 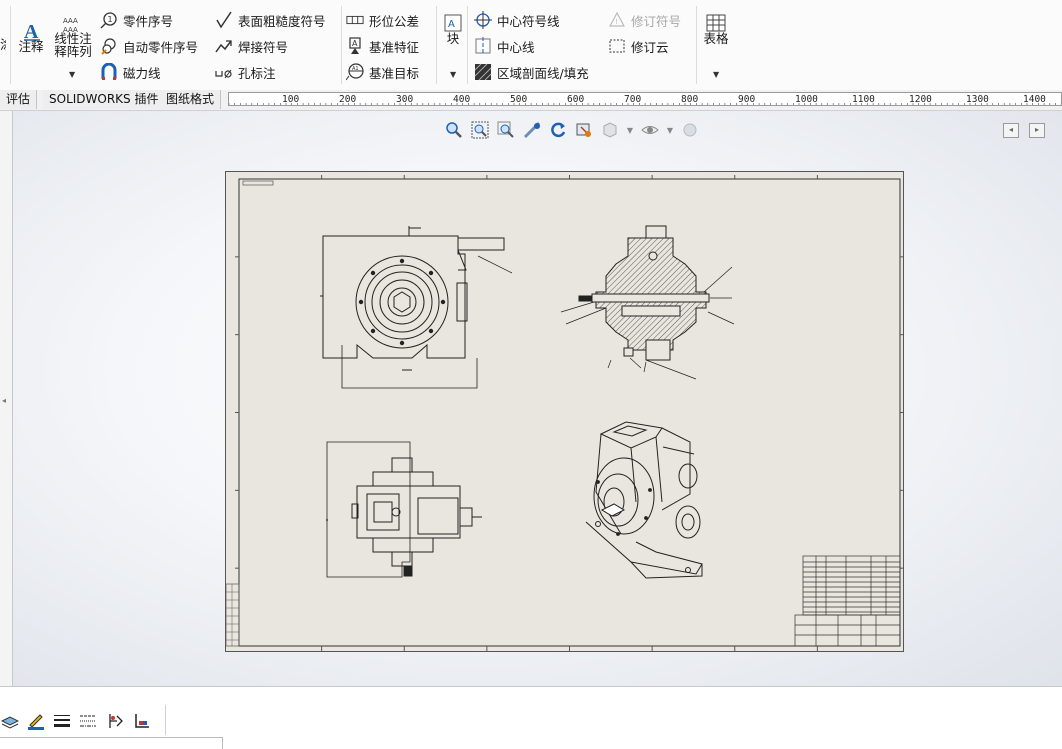 I want to click on zoom-in-out-icon, so click(x=506, y=130).